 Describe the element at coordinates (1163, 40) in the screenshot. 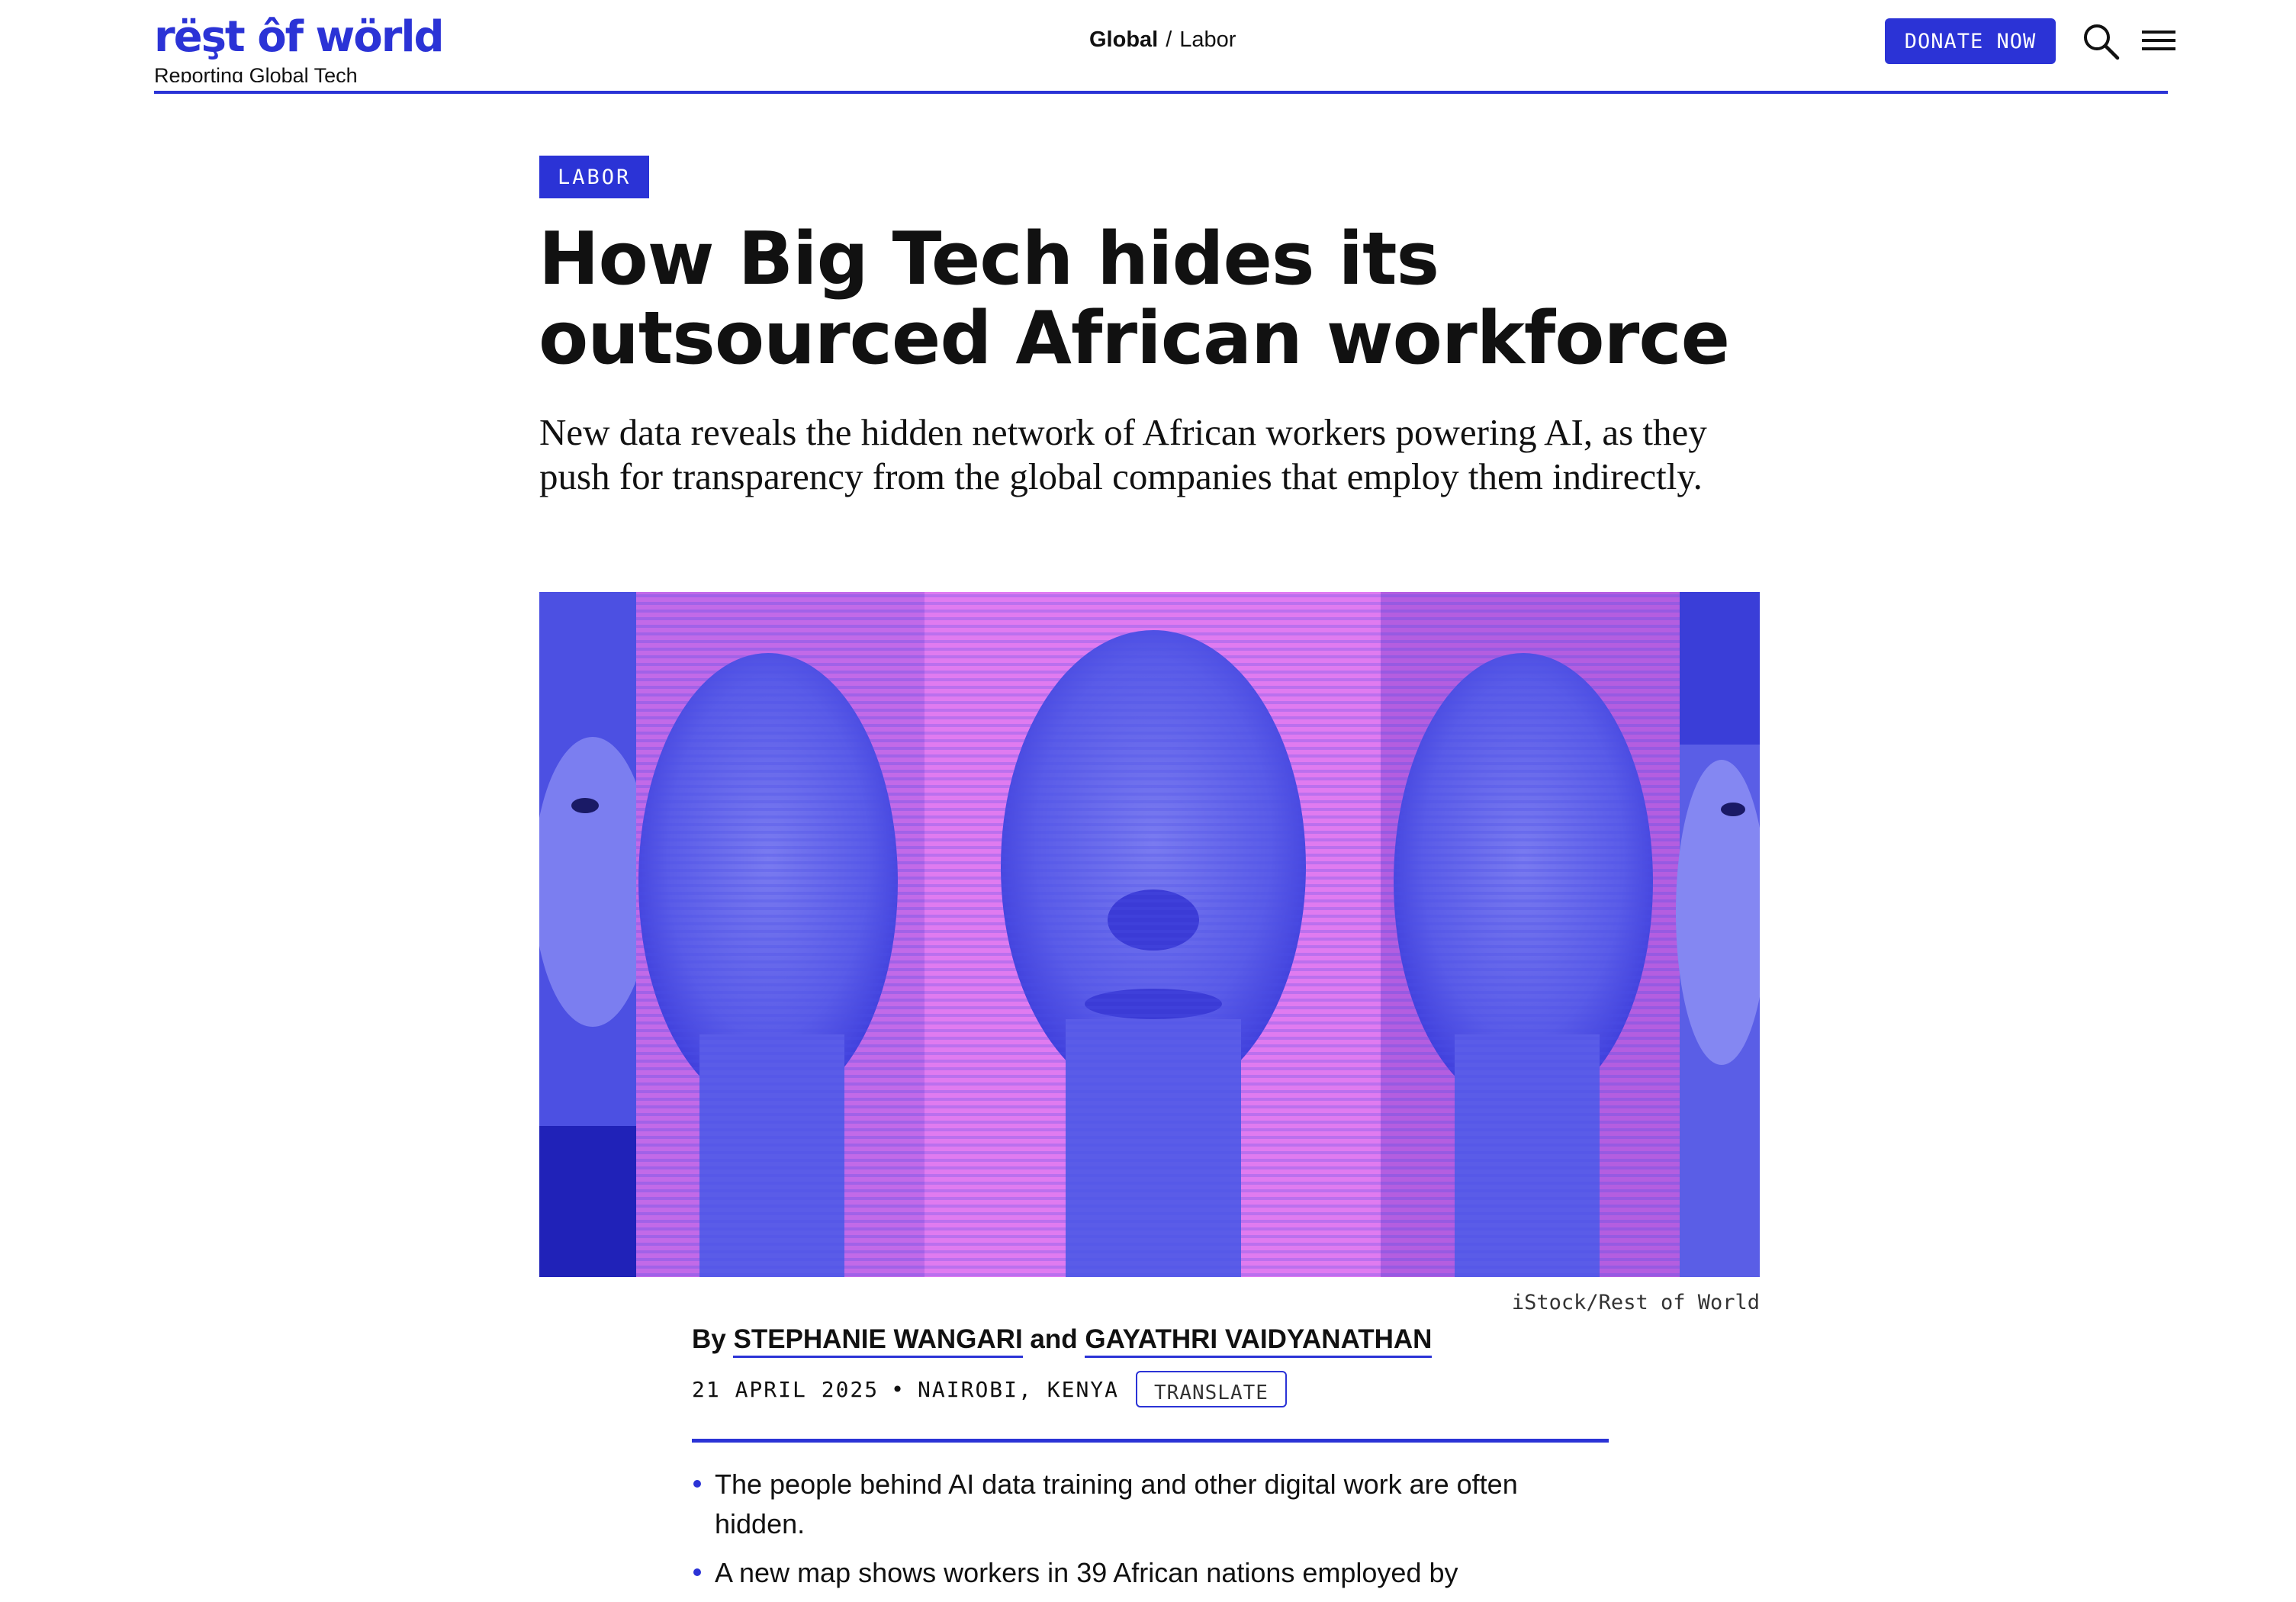

I see `breadcrumb: Global / Labor` at that location.